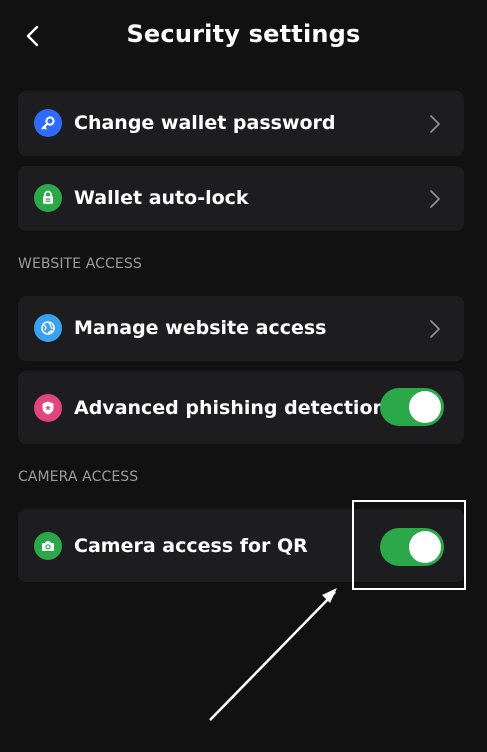 The width and height of the screenshot is (487, 752). What do you see at coordinates (409, 545) in the screenshot?
I see `highlight-box` at bounding box center [409, 545].